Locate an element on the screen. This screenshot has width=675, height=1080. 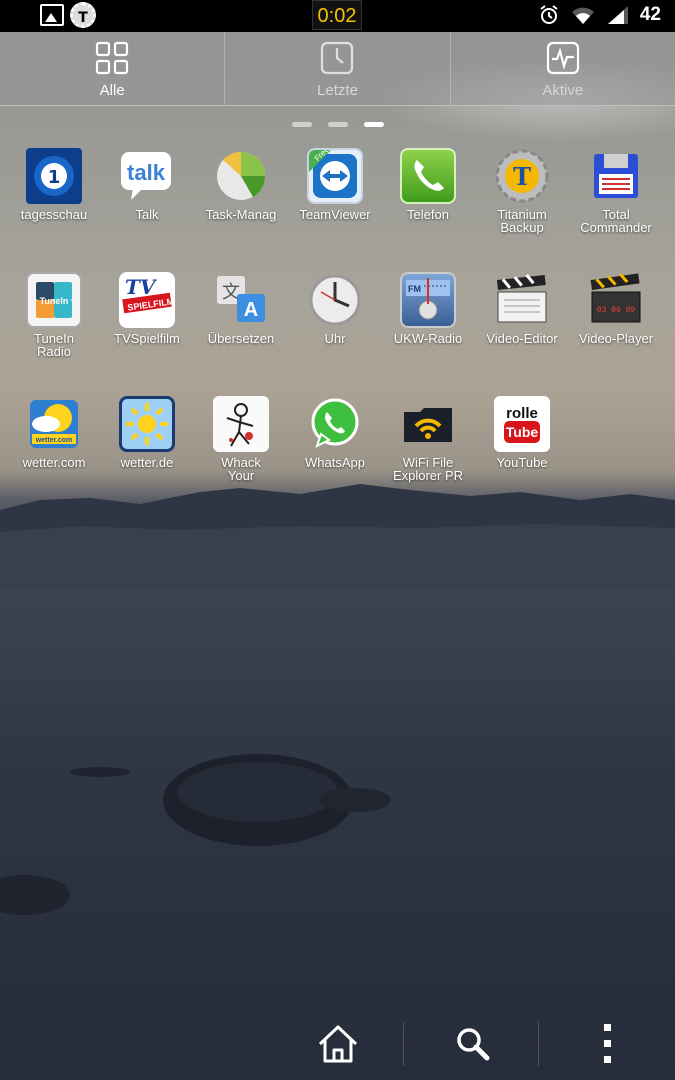
app-whack-your: Whack Your is located at coordinates (241, 439).